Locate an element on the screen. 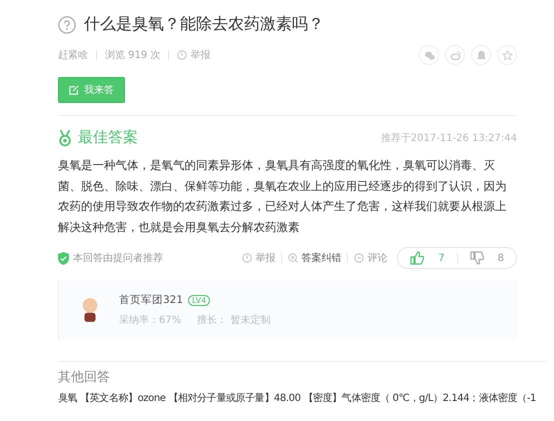 This screenshot has width=554, height=421. author-name: 赶紧啥 is located at coordinates (73, 55).